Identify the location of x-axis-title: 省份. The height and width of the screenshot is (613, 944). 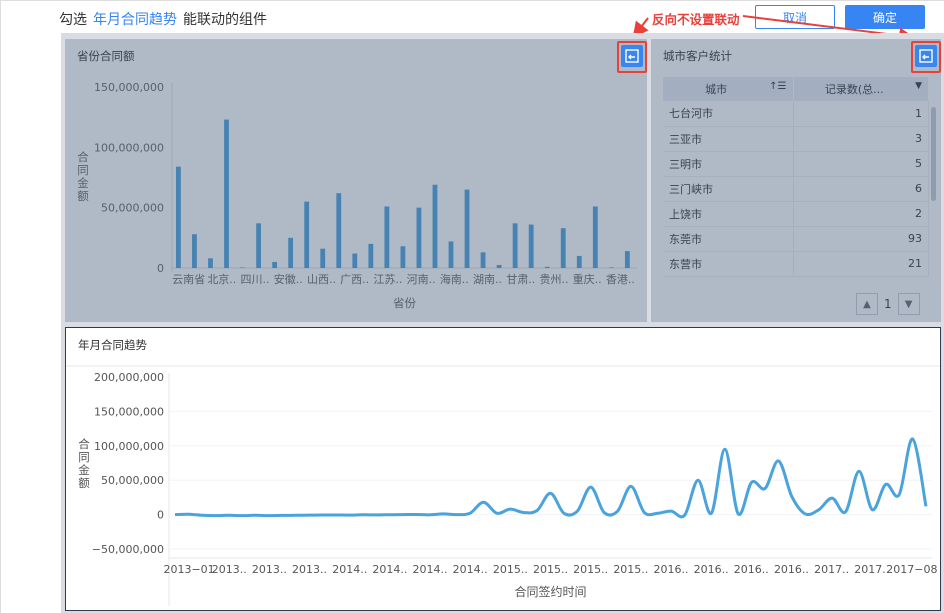
(404, 303).